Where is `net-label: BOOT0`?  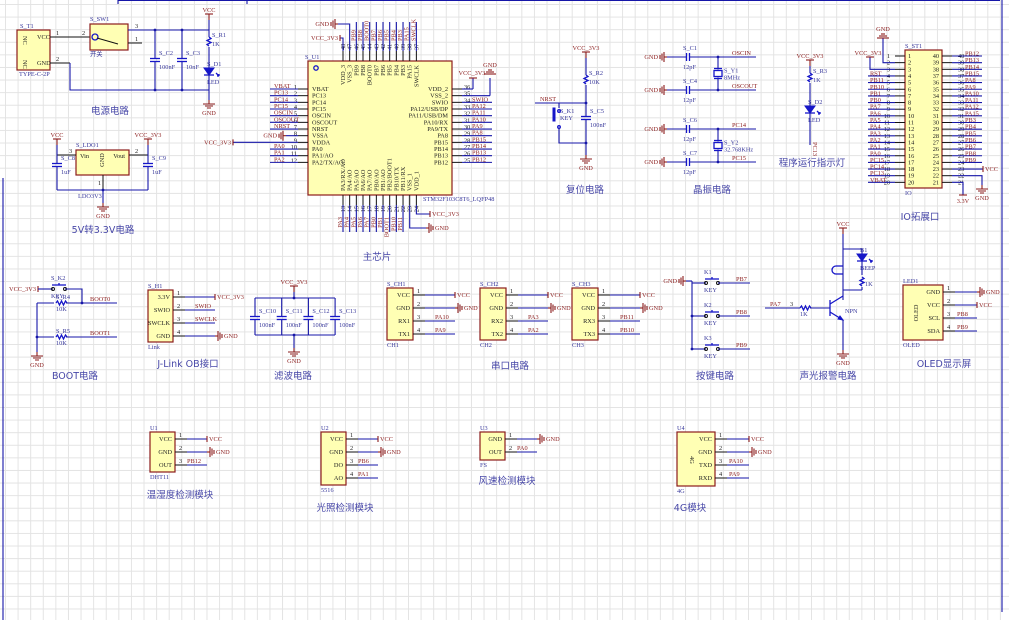 net-label: BOOT0 is located at coordinates (100, 299).